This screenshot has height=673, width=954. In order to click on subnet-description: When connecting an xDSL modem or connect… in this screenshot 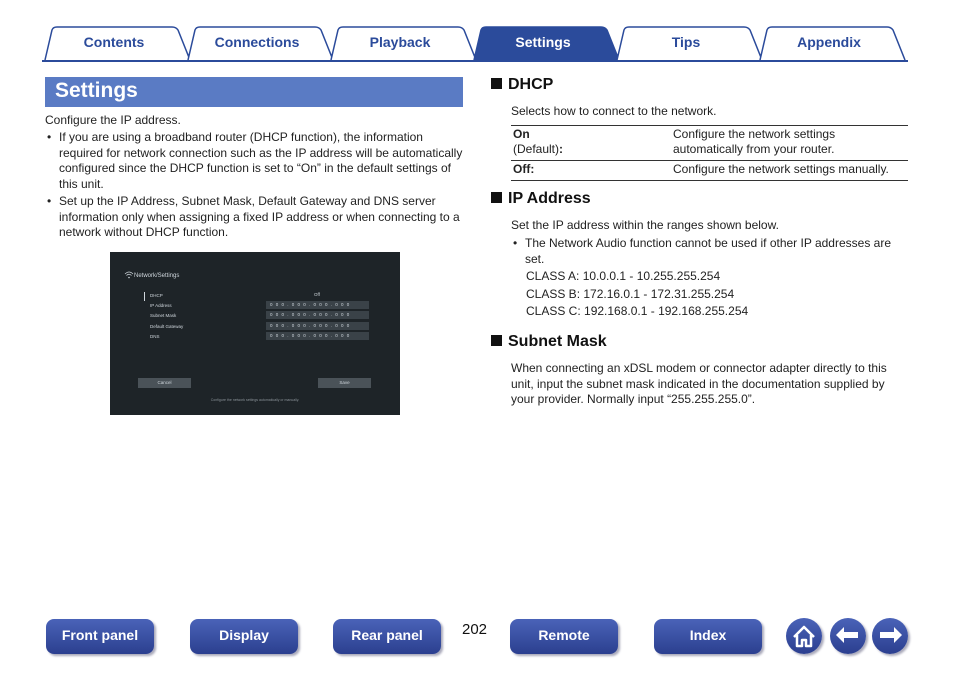, I will do `click(699, 383)`.